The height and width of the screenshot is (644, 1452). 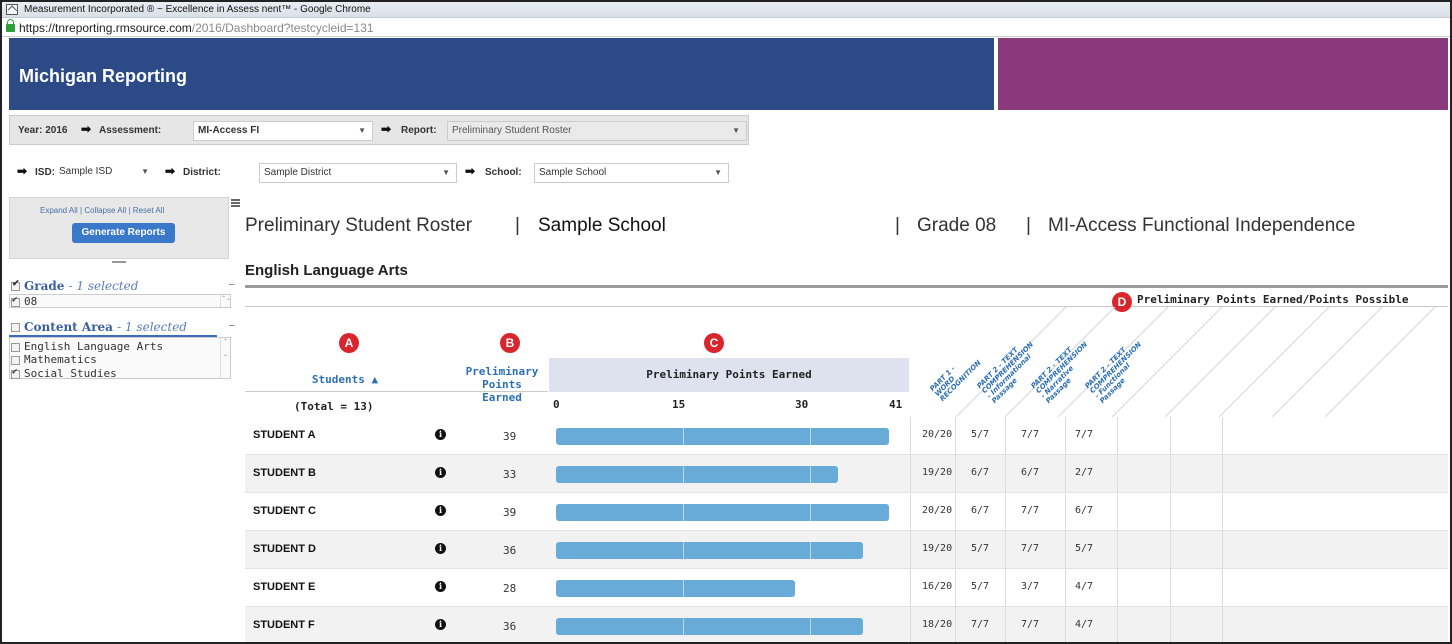 What do you see at coordinates (229, 130) in the screenshot?
I see `assessment-value: MI-Access FI` at bounding box center [229, 130].